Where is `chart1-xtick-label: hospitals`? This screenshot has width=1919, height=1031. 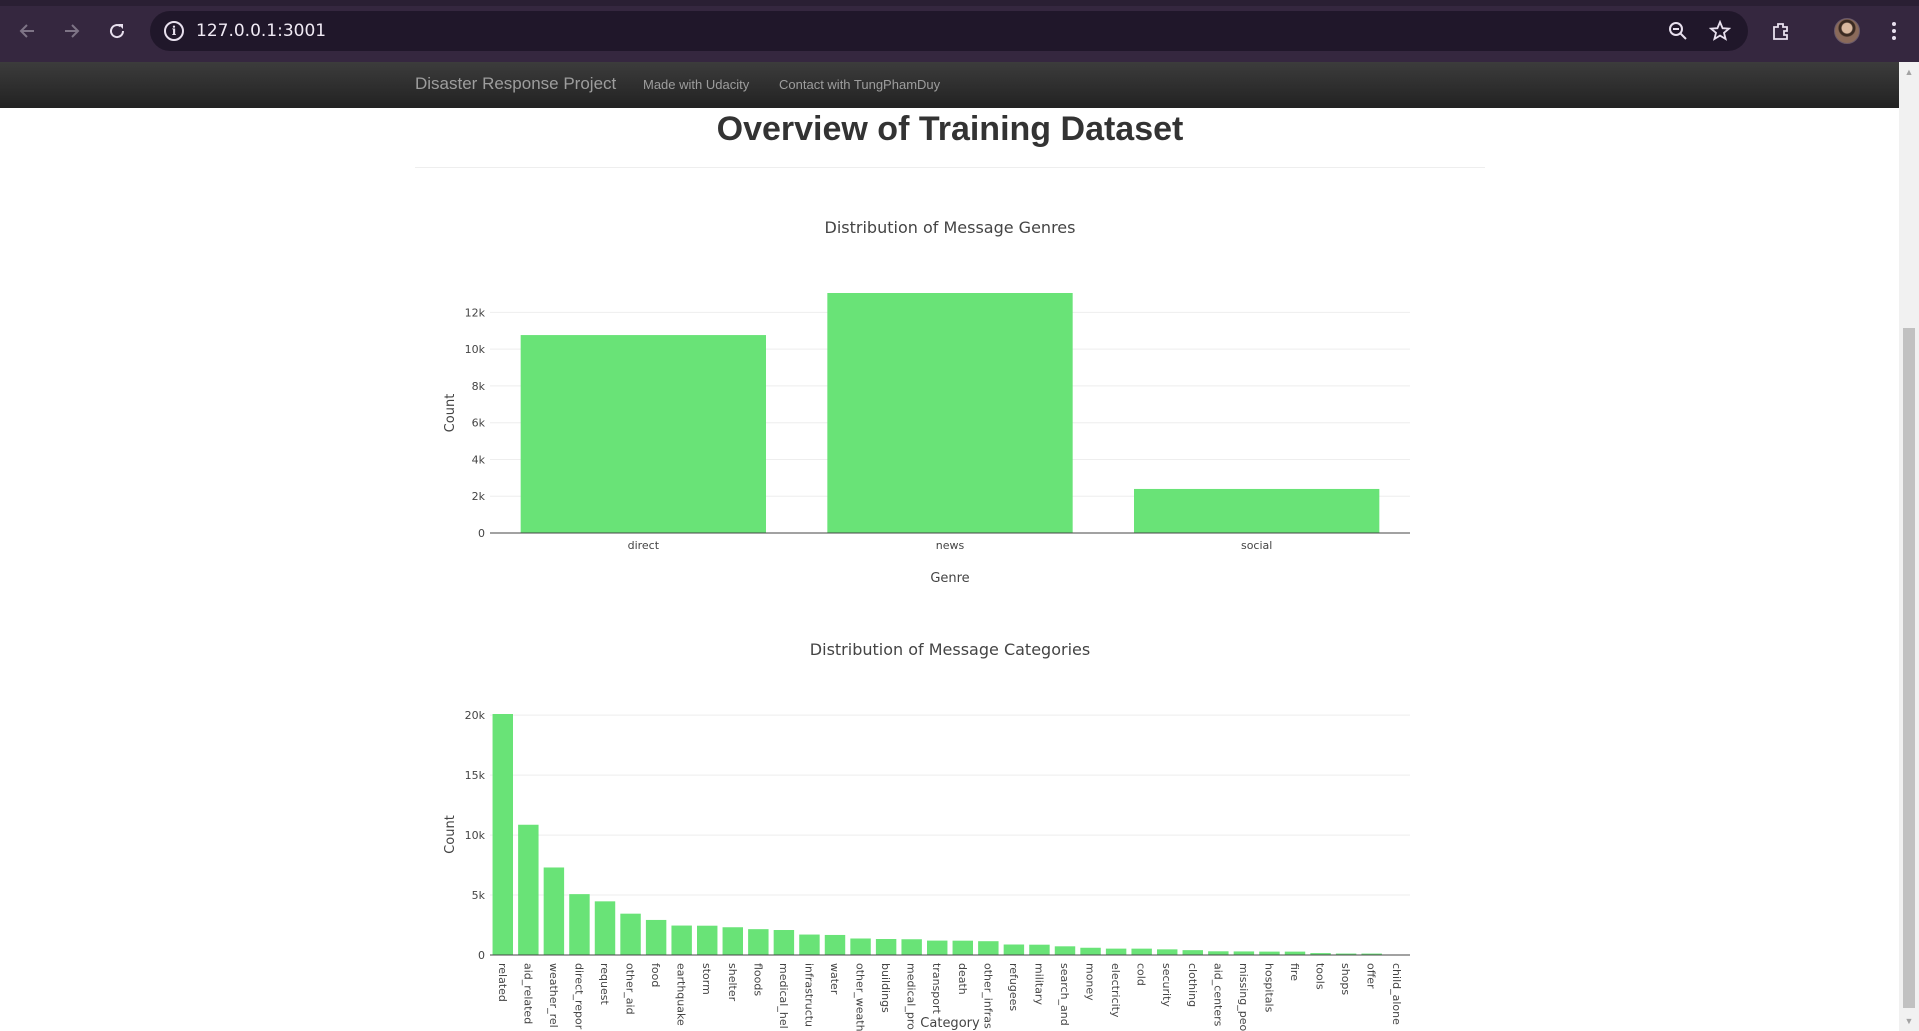 chart1-xtick-label: hospitals is located at coordinates (1268, 988).